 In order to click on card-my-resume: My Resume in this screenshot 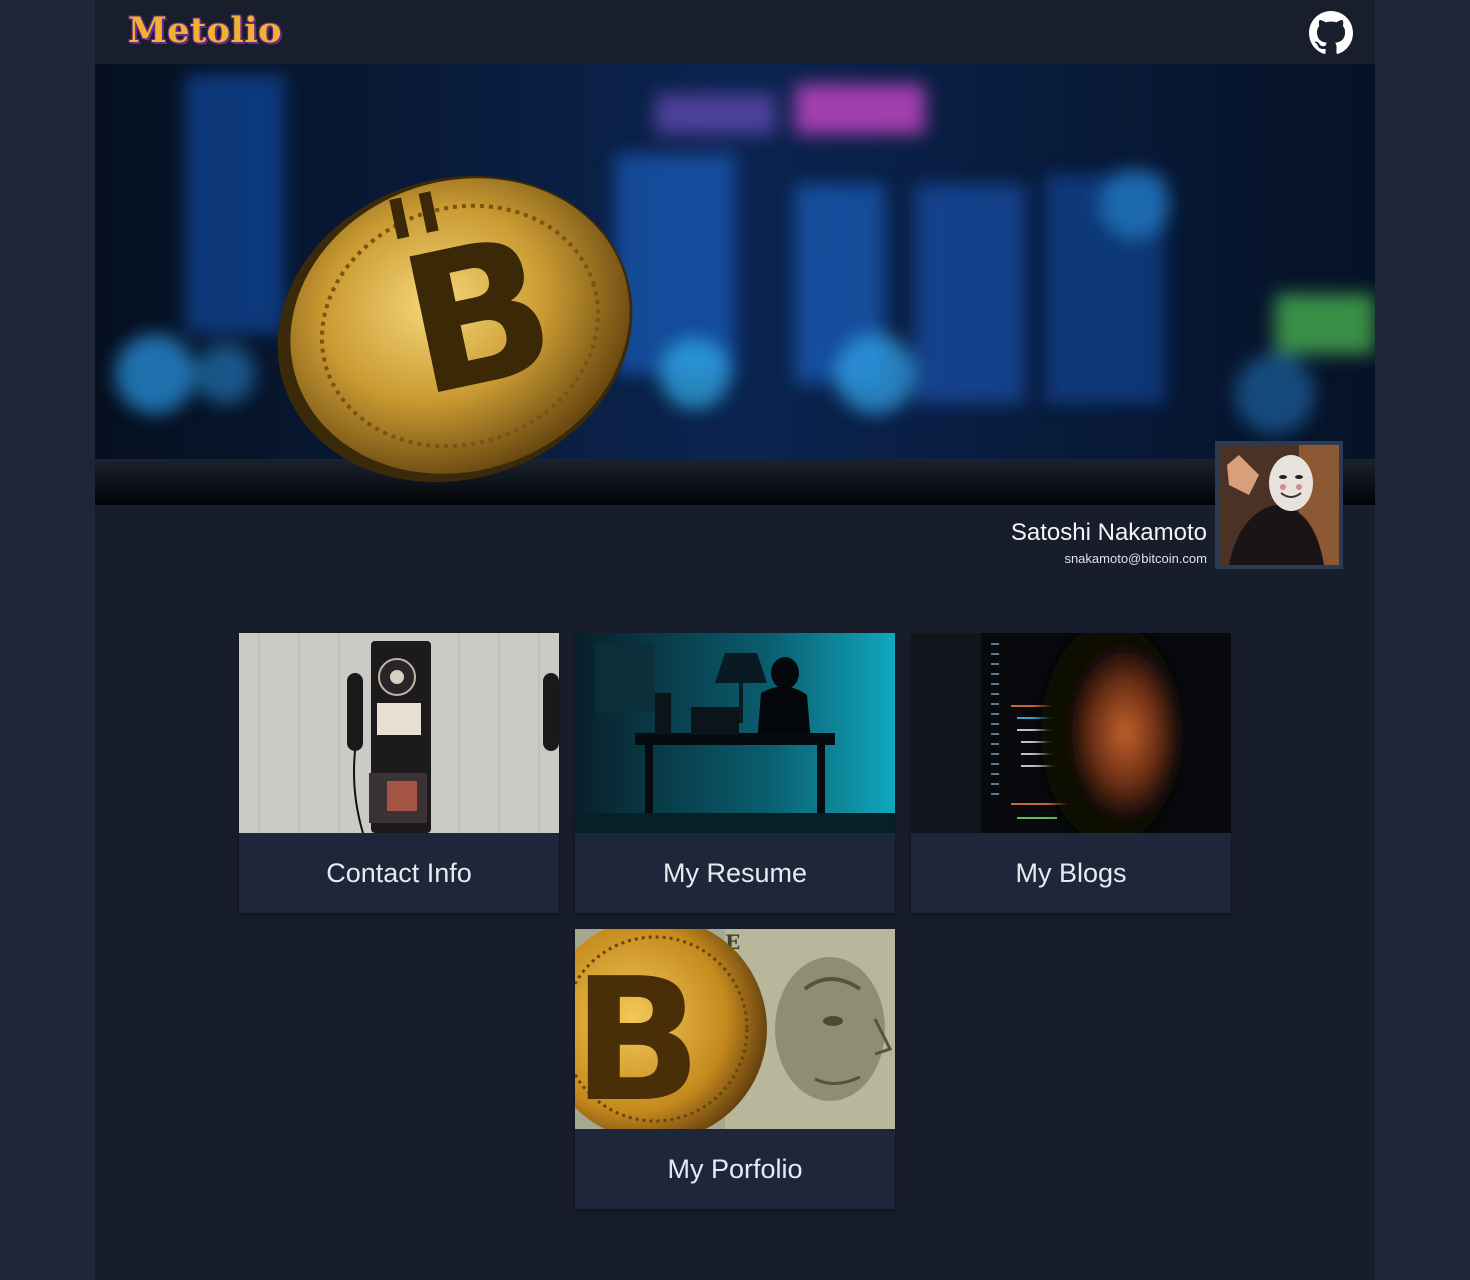, I will do `click(735, 773)`.